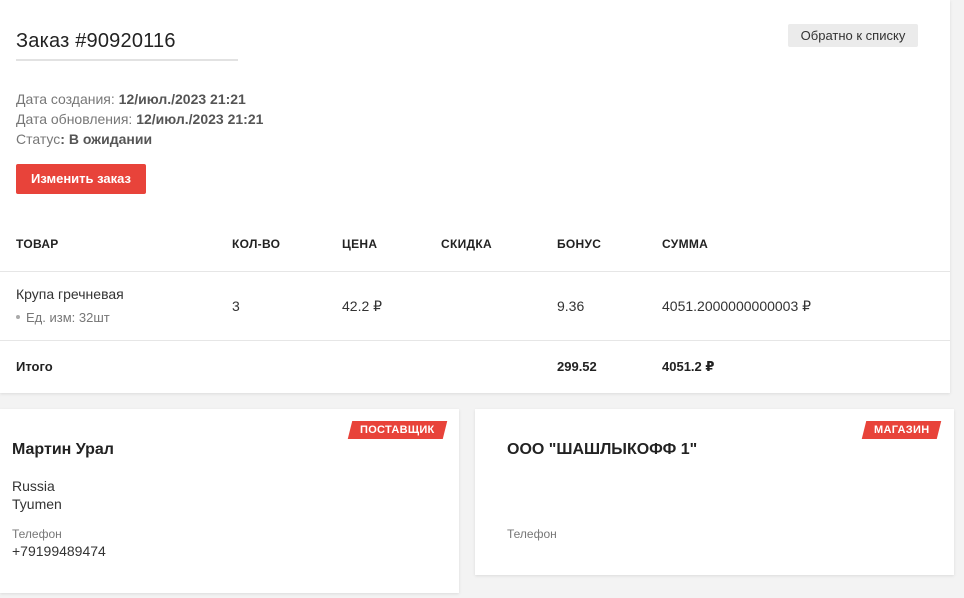 This screenshot has height=598, width=964. What do you see at coordinates (67, 99) in the screenshot?
I see `created-date-label: Дата создания:` at bounding box center [67, 99].